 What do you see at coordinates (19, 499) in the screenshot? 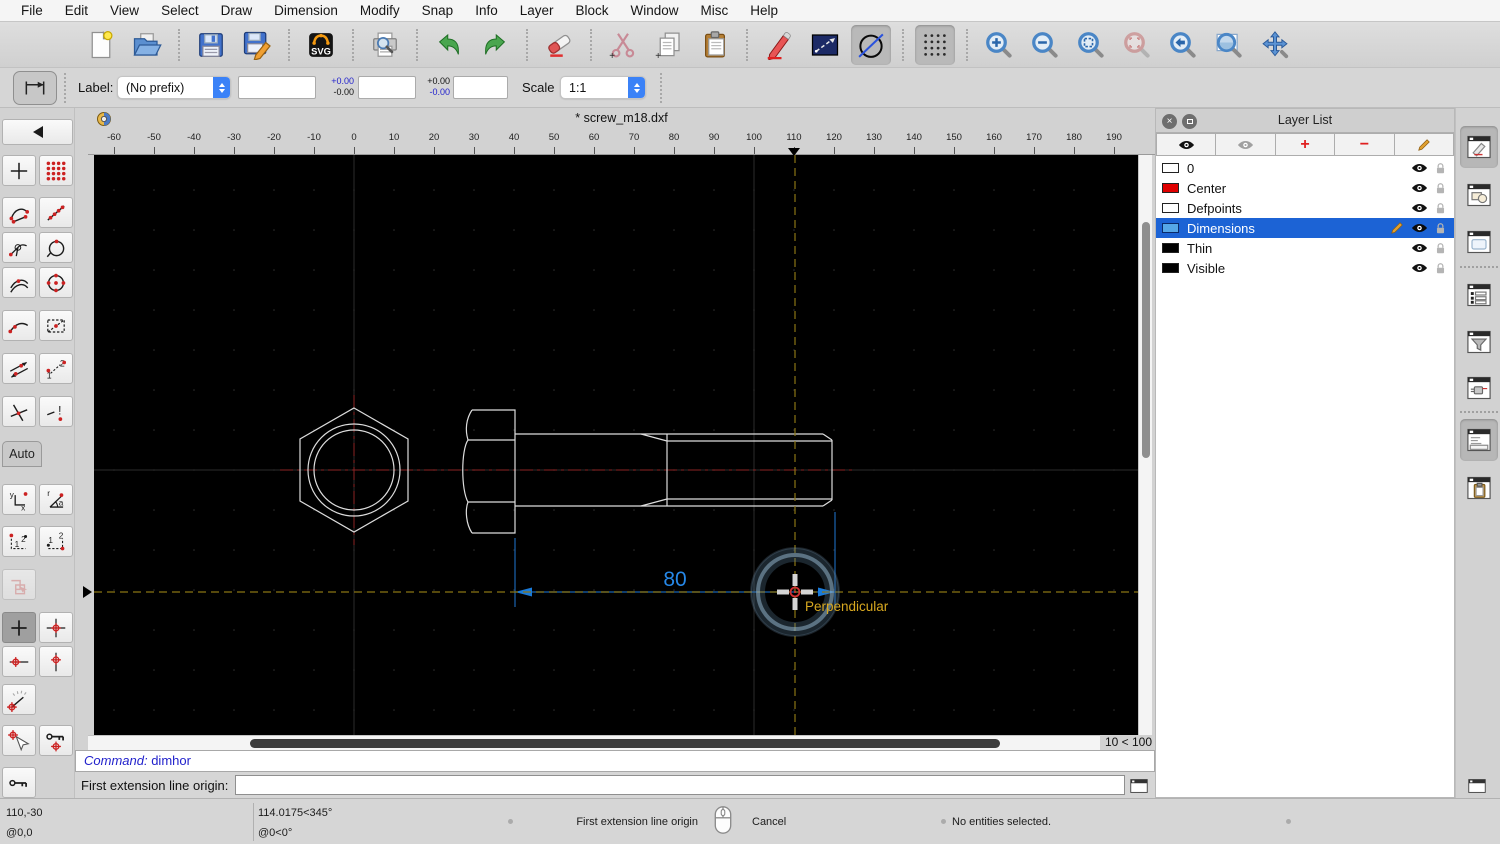
I see `coordinate-cartesian-button: yx` at bounding box center [19, 499].